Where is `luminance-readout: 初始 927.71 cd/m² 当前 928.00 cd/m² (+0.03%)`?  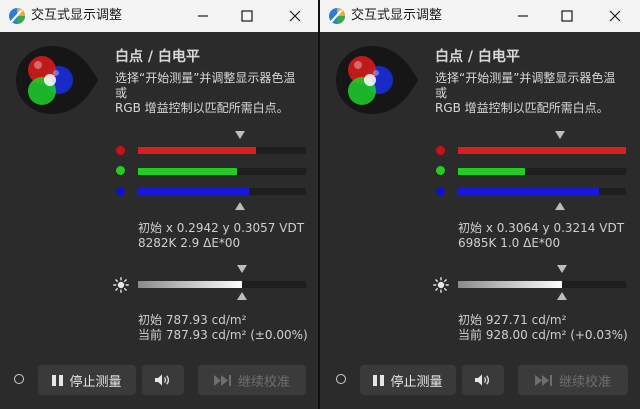
luminance-readout: 初始 927.71 cd/m² 当前 928.00 cd/m² (+0.03%) is located at coordinates (543, 328).